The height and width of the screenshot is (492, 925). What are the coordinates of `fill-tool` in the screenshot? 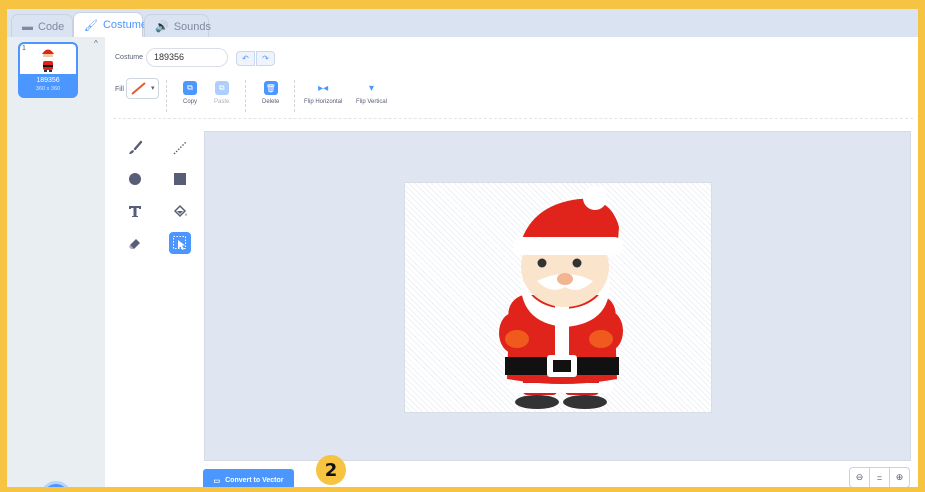 It's located at (180, 211).